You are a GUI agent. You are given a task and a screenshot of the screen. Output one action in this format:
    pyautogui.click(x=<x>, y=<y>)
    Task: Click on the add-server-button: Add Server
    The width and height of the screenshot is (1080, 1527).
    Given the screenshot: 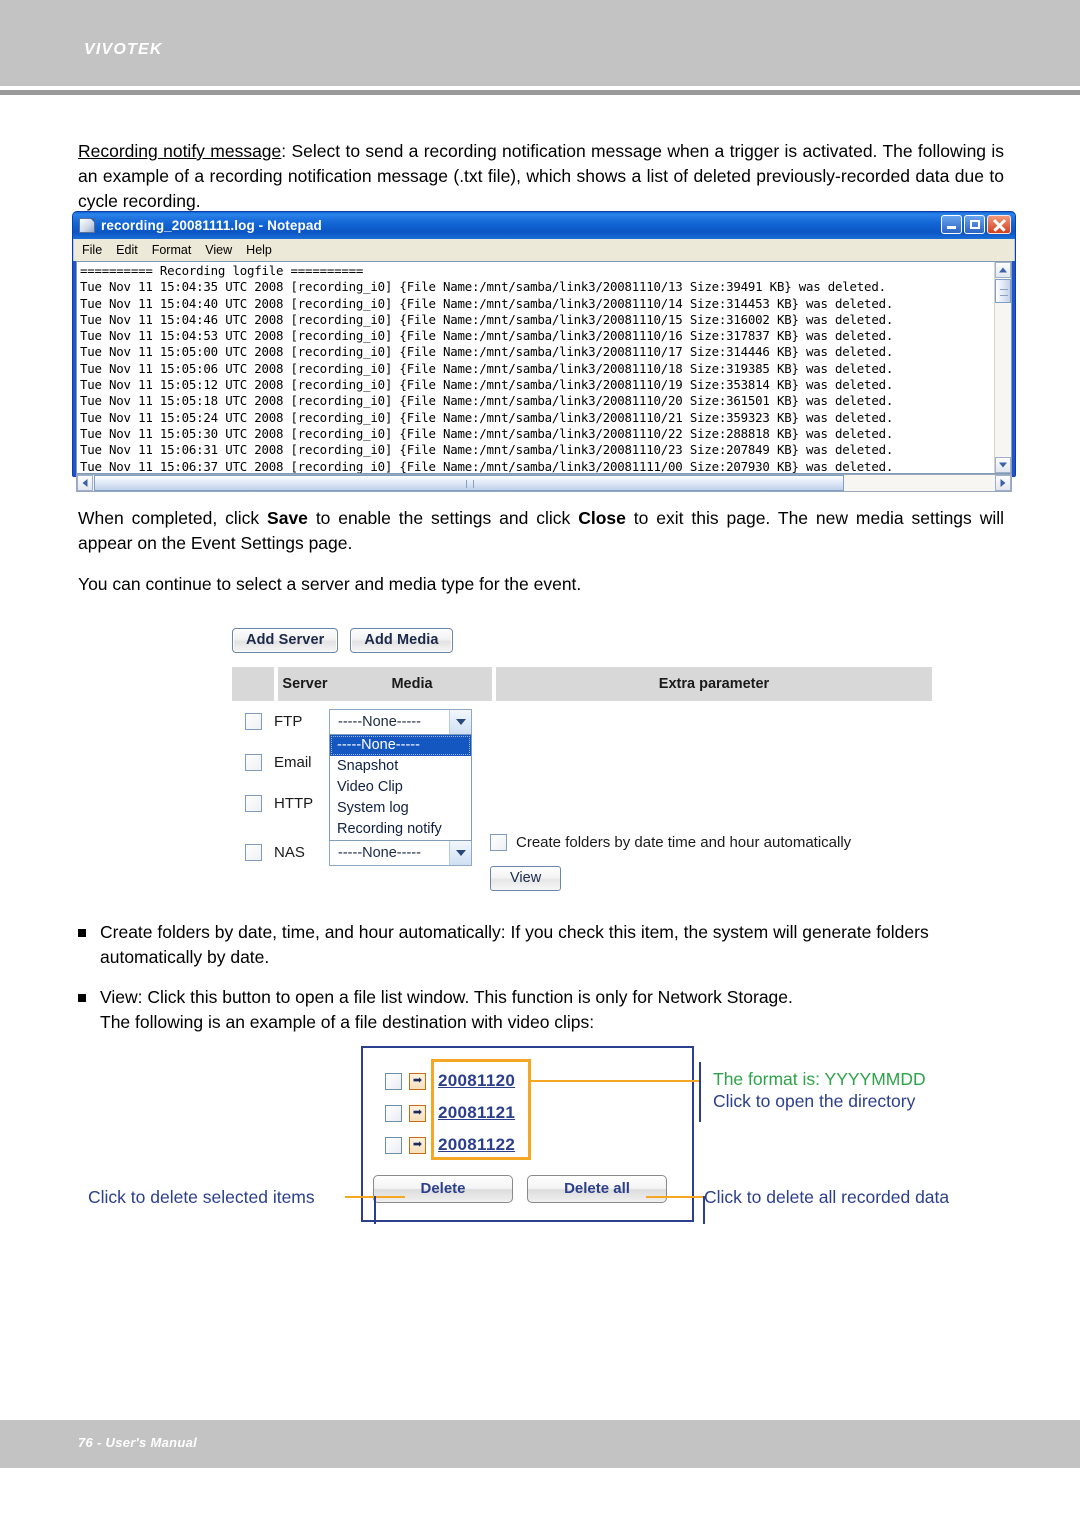 What is the action you would take?
    pyautogui.click(x=285, y=640)
    